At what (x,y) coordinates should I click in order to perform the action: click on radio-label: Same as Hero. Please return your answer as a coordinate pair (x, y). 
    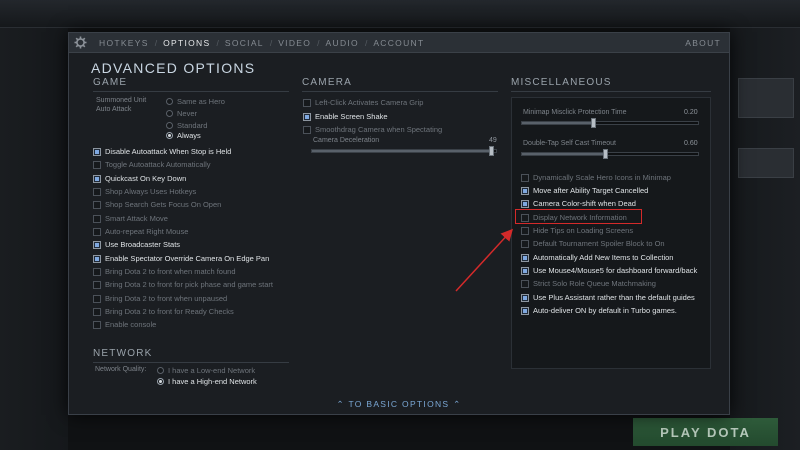
    Looking at the image, I should click on (201, 101).